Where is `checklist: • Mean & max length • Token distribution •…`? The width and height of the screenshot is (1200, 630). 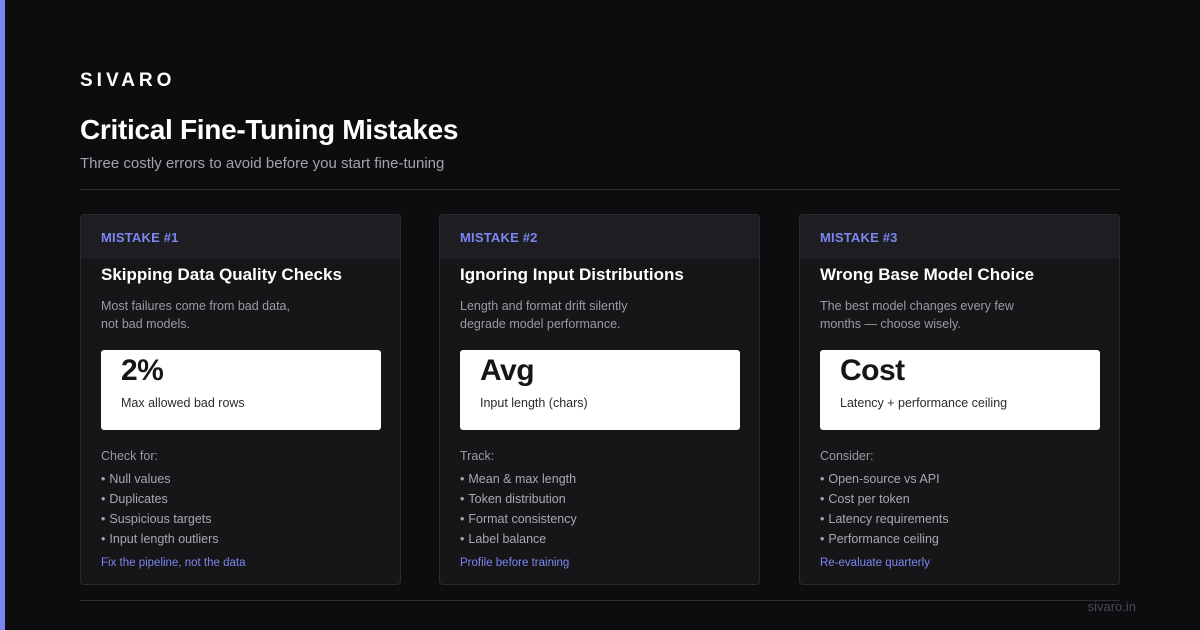
checklist: • Mean & max length • Token distribution •… is located at coordinates (518, 509).